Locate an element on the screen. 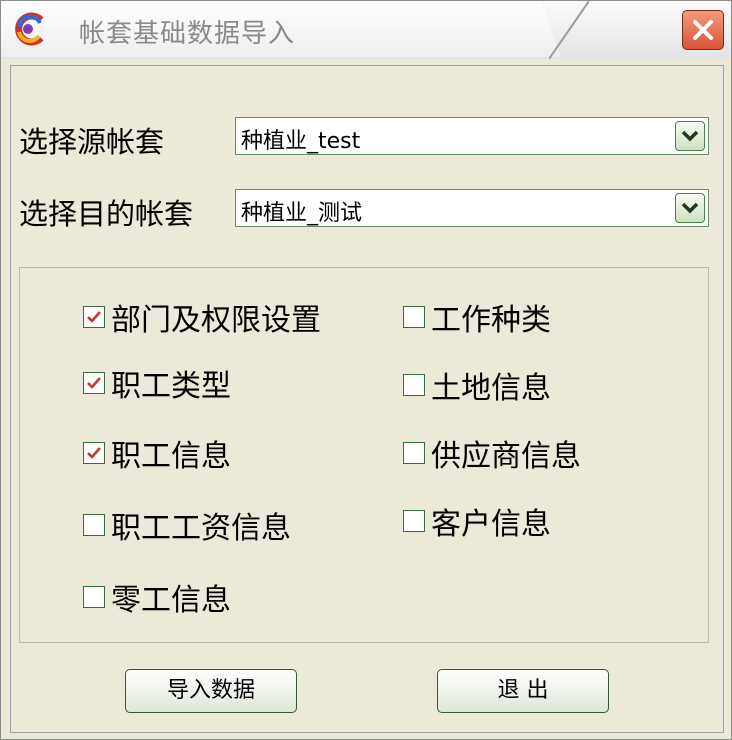  option-work-type: 工作种类 is located at coordinates (477, 317).